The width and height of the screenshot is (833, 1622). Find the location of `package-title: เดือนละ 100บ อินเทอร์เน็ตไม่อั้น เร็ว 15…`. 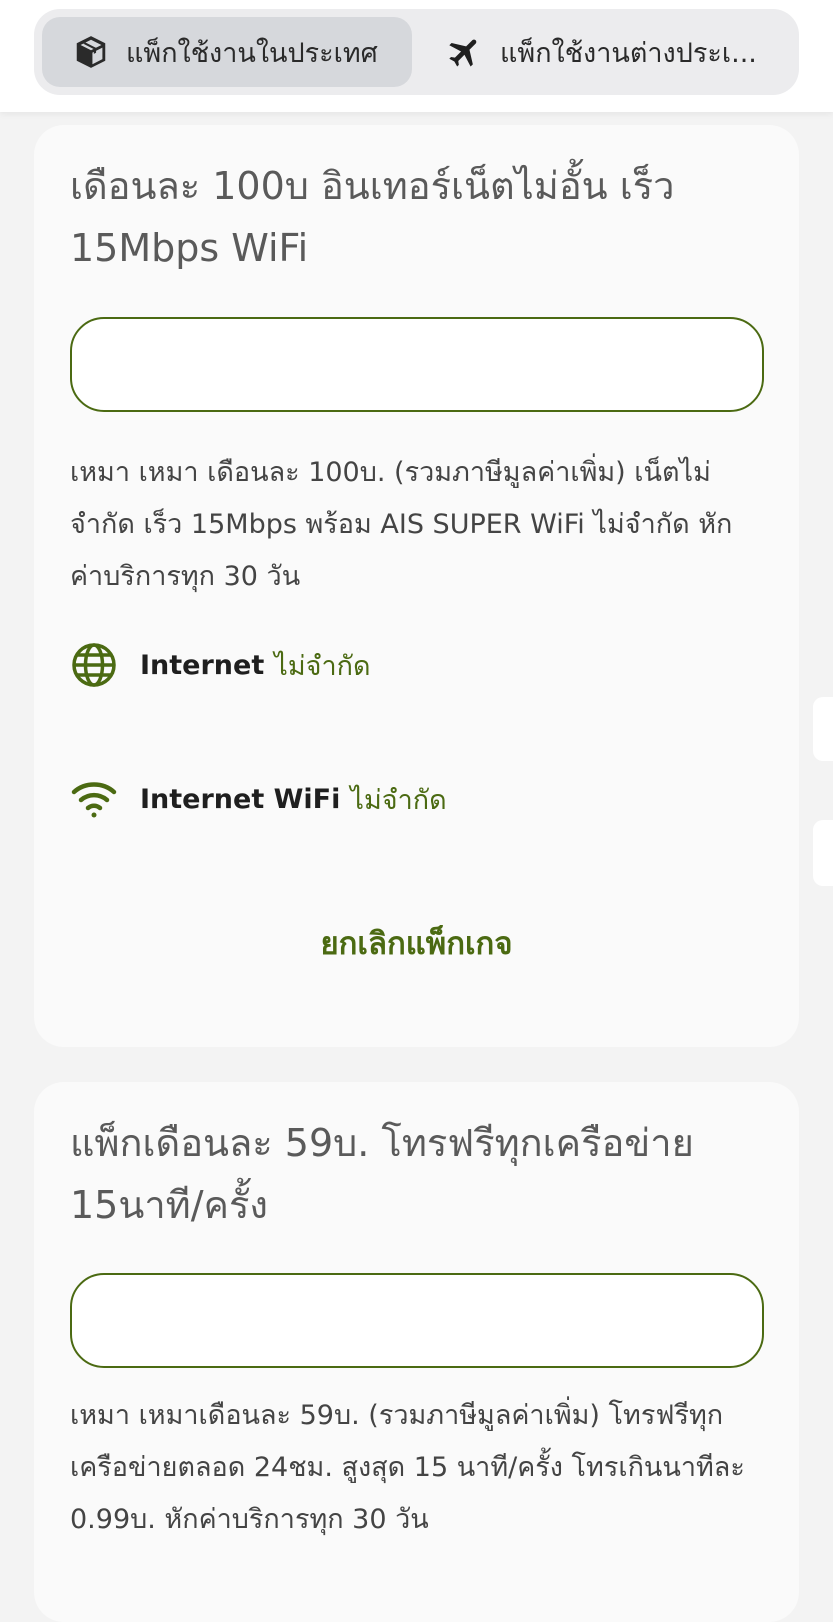

package-title: เดือนละ 100บ อินเทอร์เน็ตไม่อั้น เร็ว 15… is located at coordinates (372, 217).